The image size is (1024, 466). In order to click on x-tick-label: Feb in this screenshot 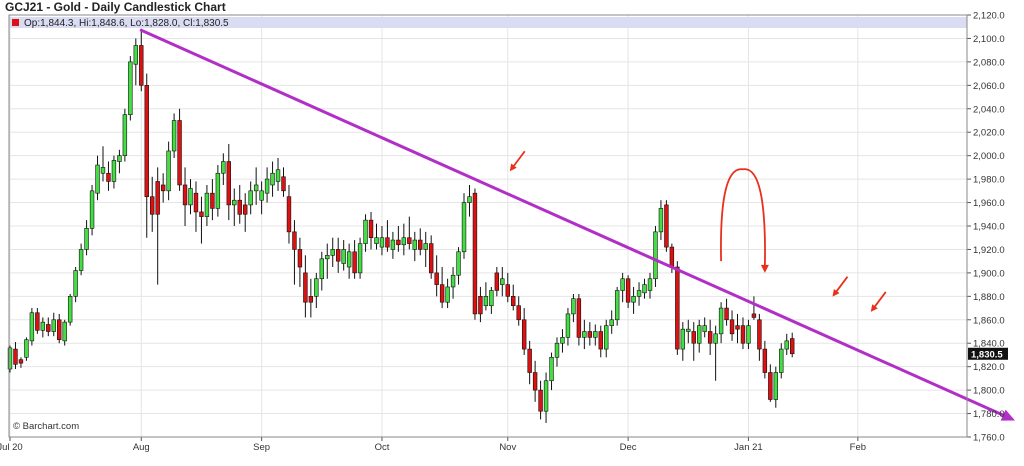, I will do `click(858, 447)`.